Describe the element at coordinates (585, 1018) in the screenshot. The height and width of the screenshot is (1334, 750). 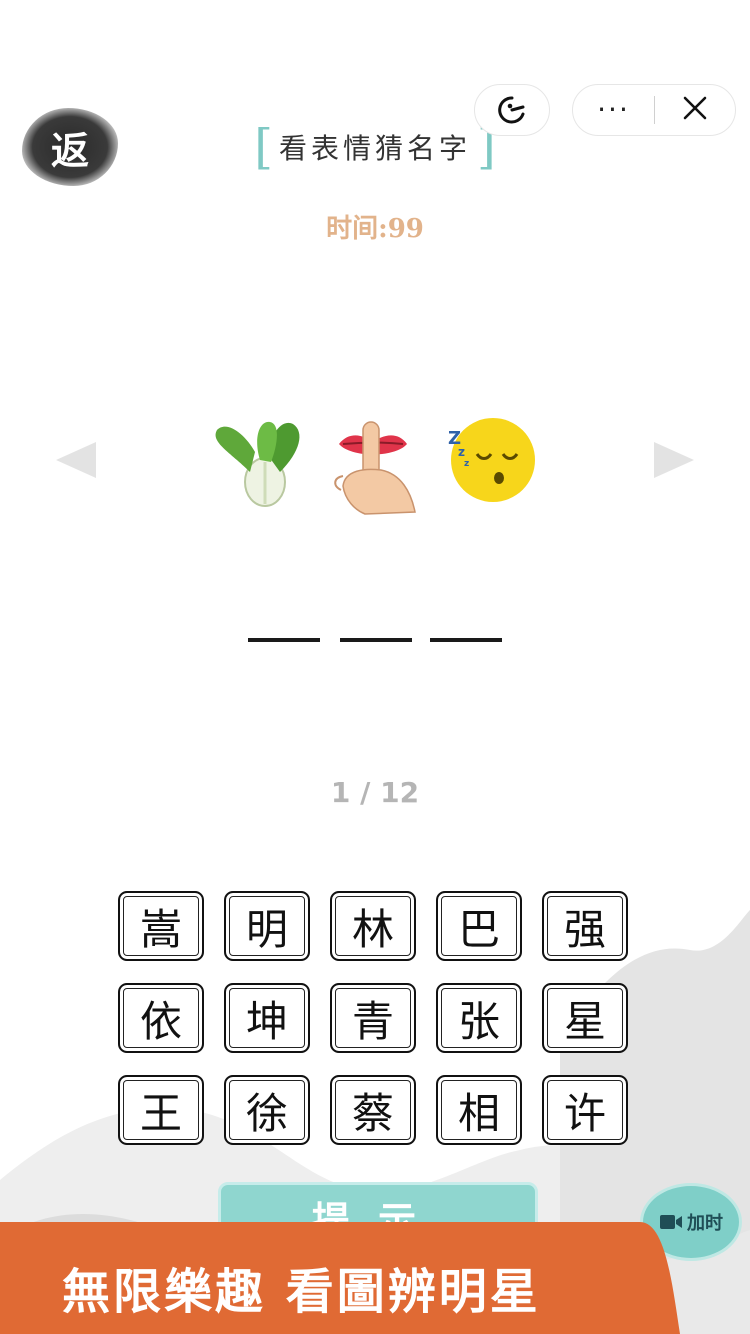
I see `char-tile: 星` at that location.